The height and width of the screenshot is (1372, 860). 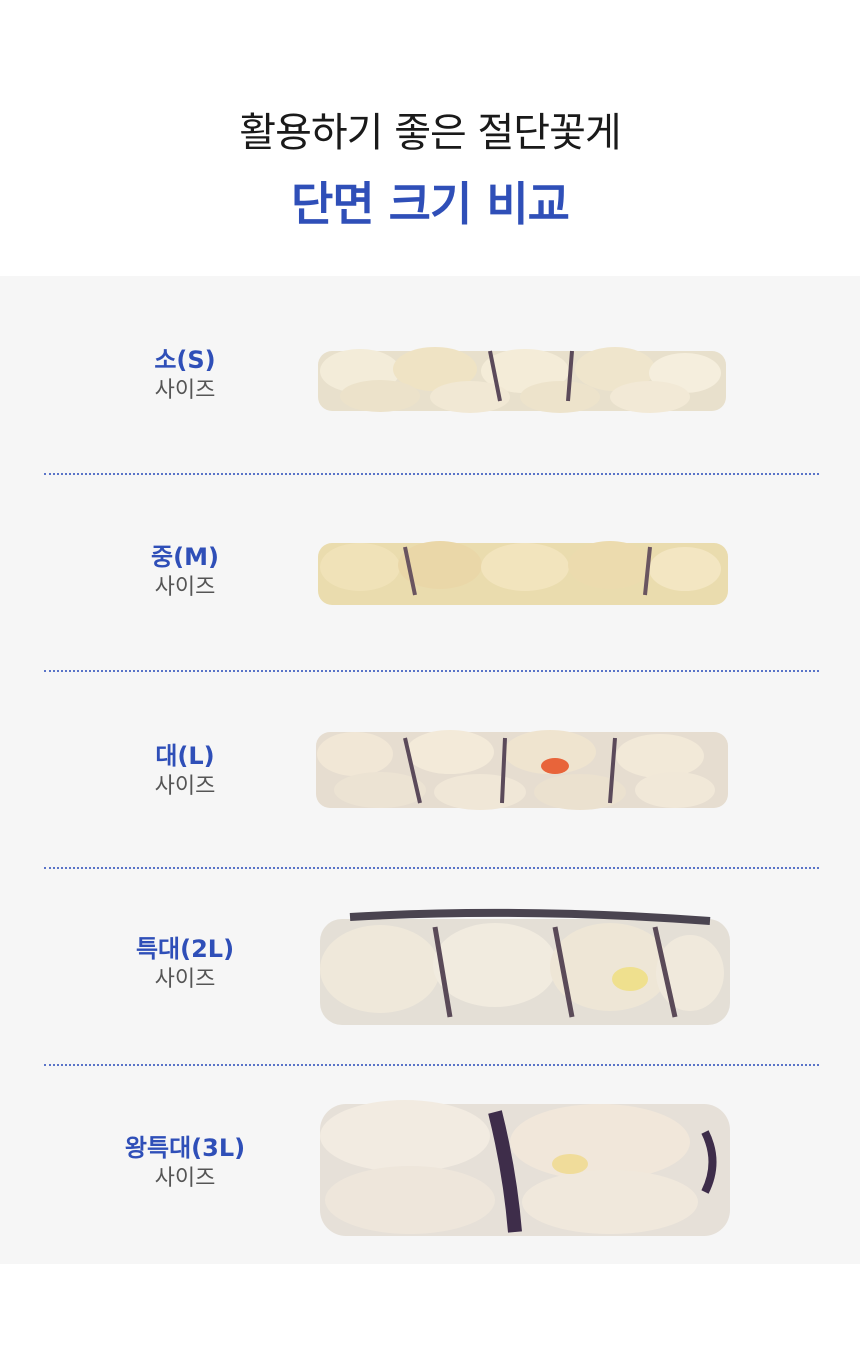 I want to click on size-label-m: 중(M) 사이즈, so click(x=185, y=572).